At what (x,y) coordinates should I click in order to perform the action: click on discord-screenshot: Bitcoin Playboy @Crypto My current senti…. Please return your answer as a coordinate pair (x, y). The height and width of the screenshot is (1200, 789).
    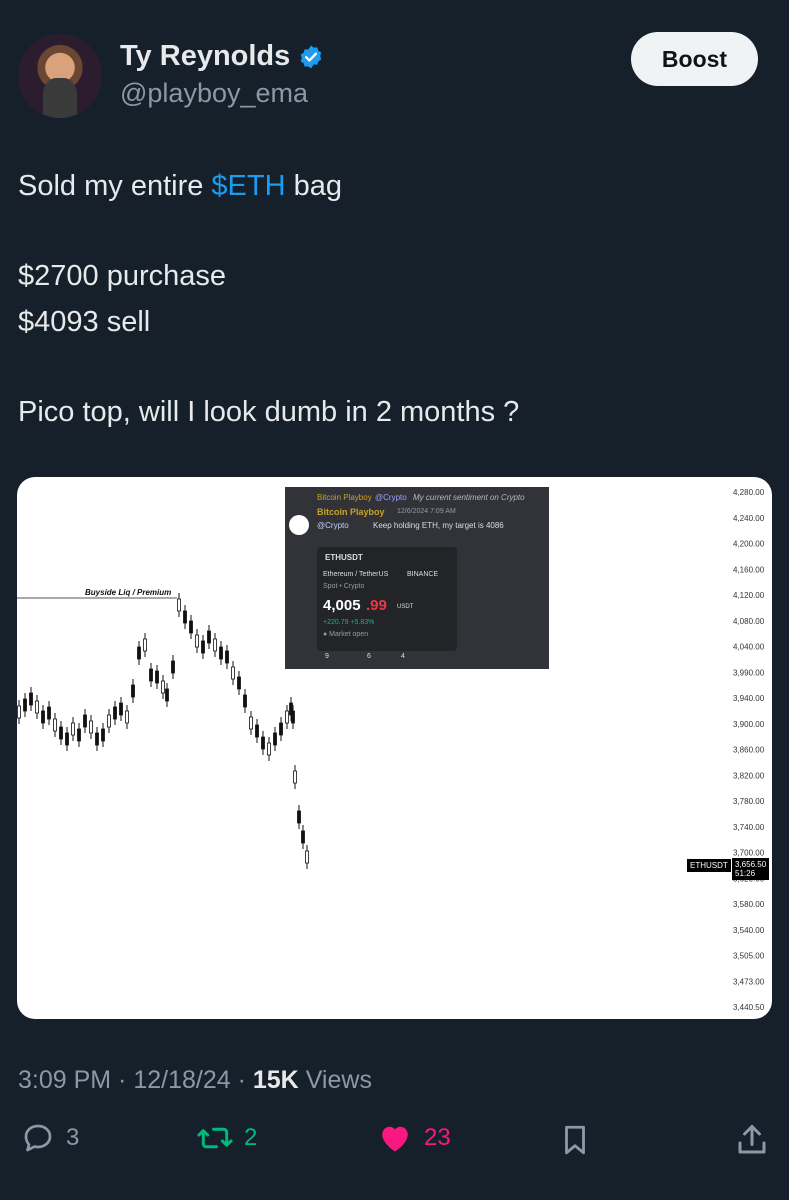
    Looking at the image, I should click on (417, 578).